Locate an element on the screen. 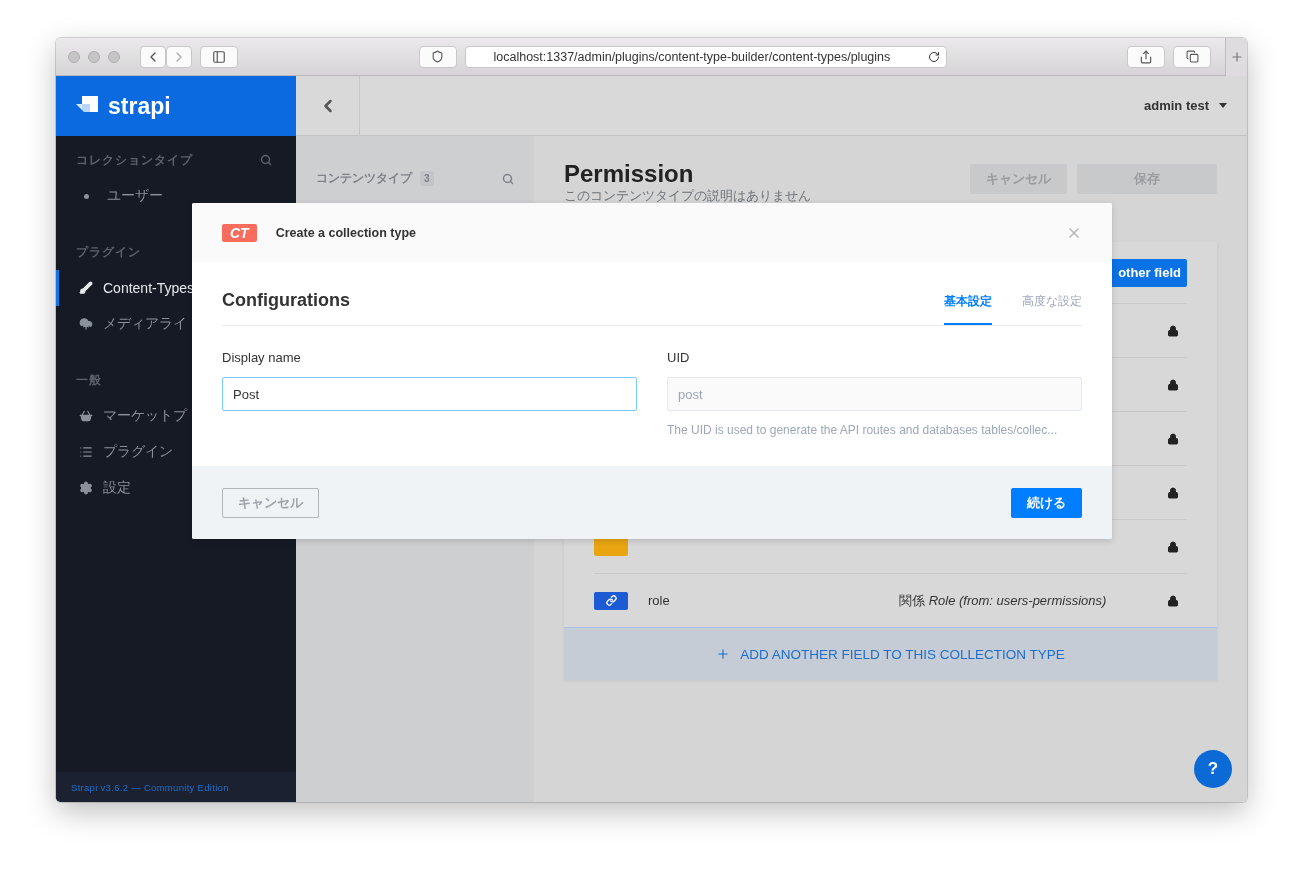 This screenshot has height=877, width=1303. field-name: role is located at coordinates (659, 600).